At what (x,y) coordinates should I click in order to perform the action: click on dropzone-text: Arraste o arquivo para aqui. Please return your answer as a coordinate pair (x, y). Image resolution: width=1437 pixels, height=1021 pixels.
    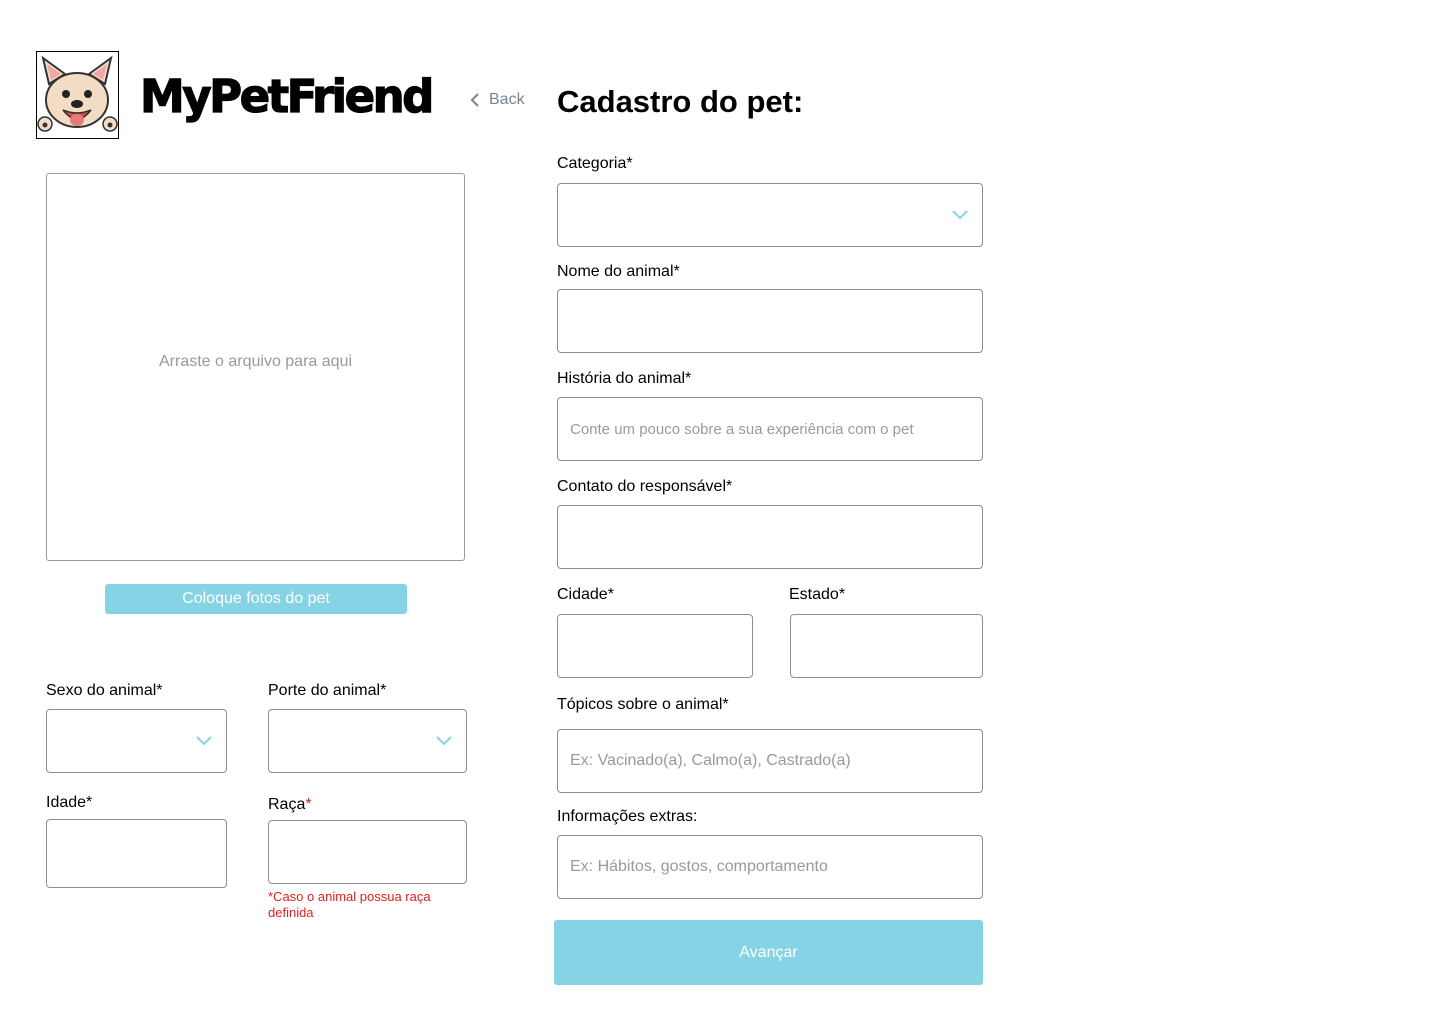
    Looking at the image, I should click on (255, 361).